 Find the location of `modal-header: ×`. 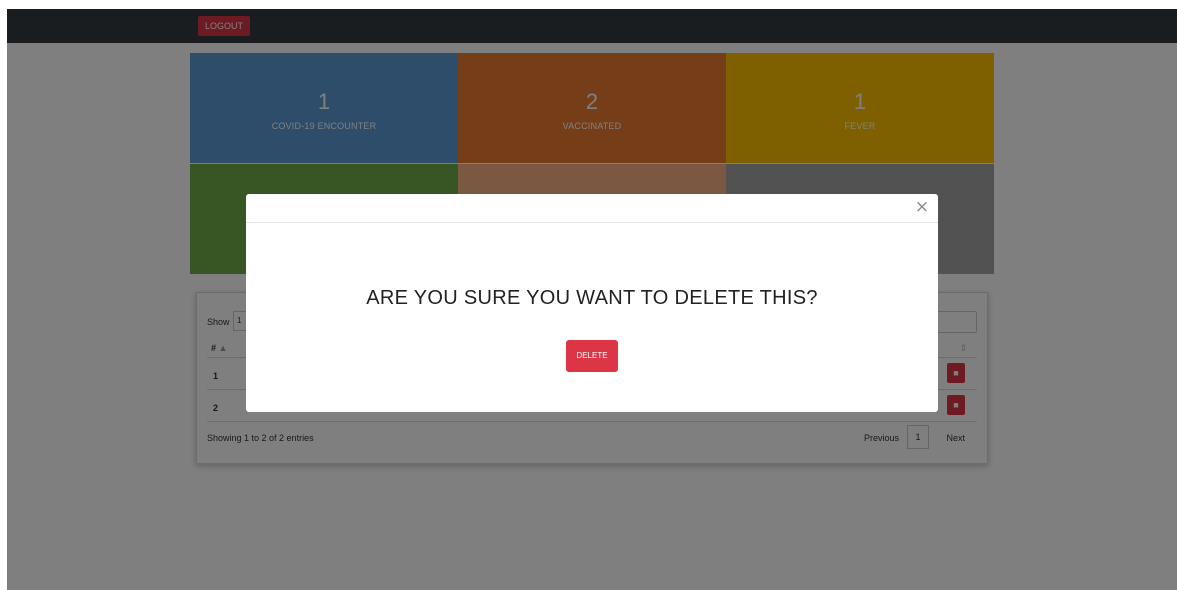

modal-header: × is located at coordinates (592, 208).